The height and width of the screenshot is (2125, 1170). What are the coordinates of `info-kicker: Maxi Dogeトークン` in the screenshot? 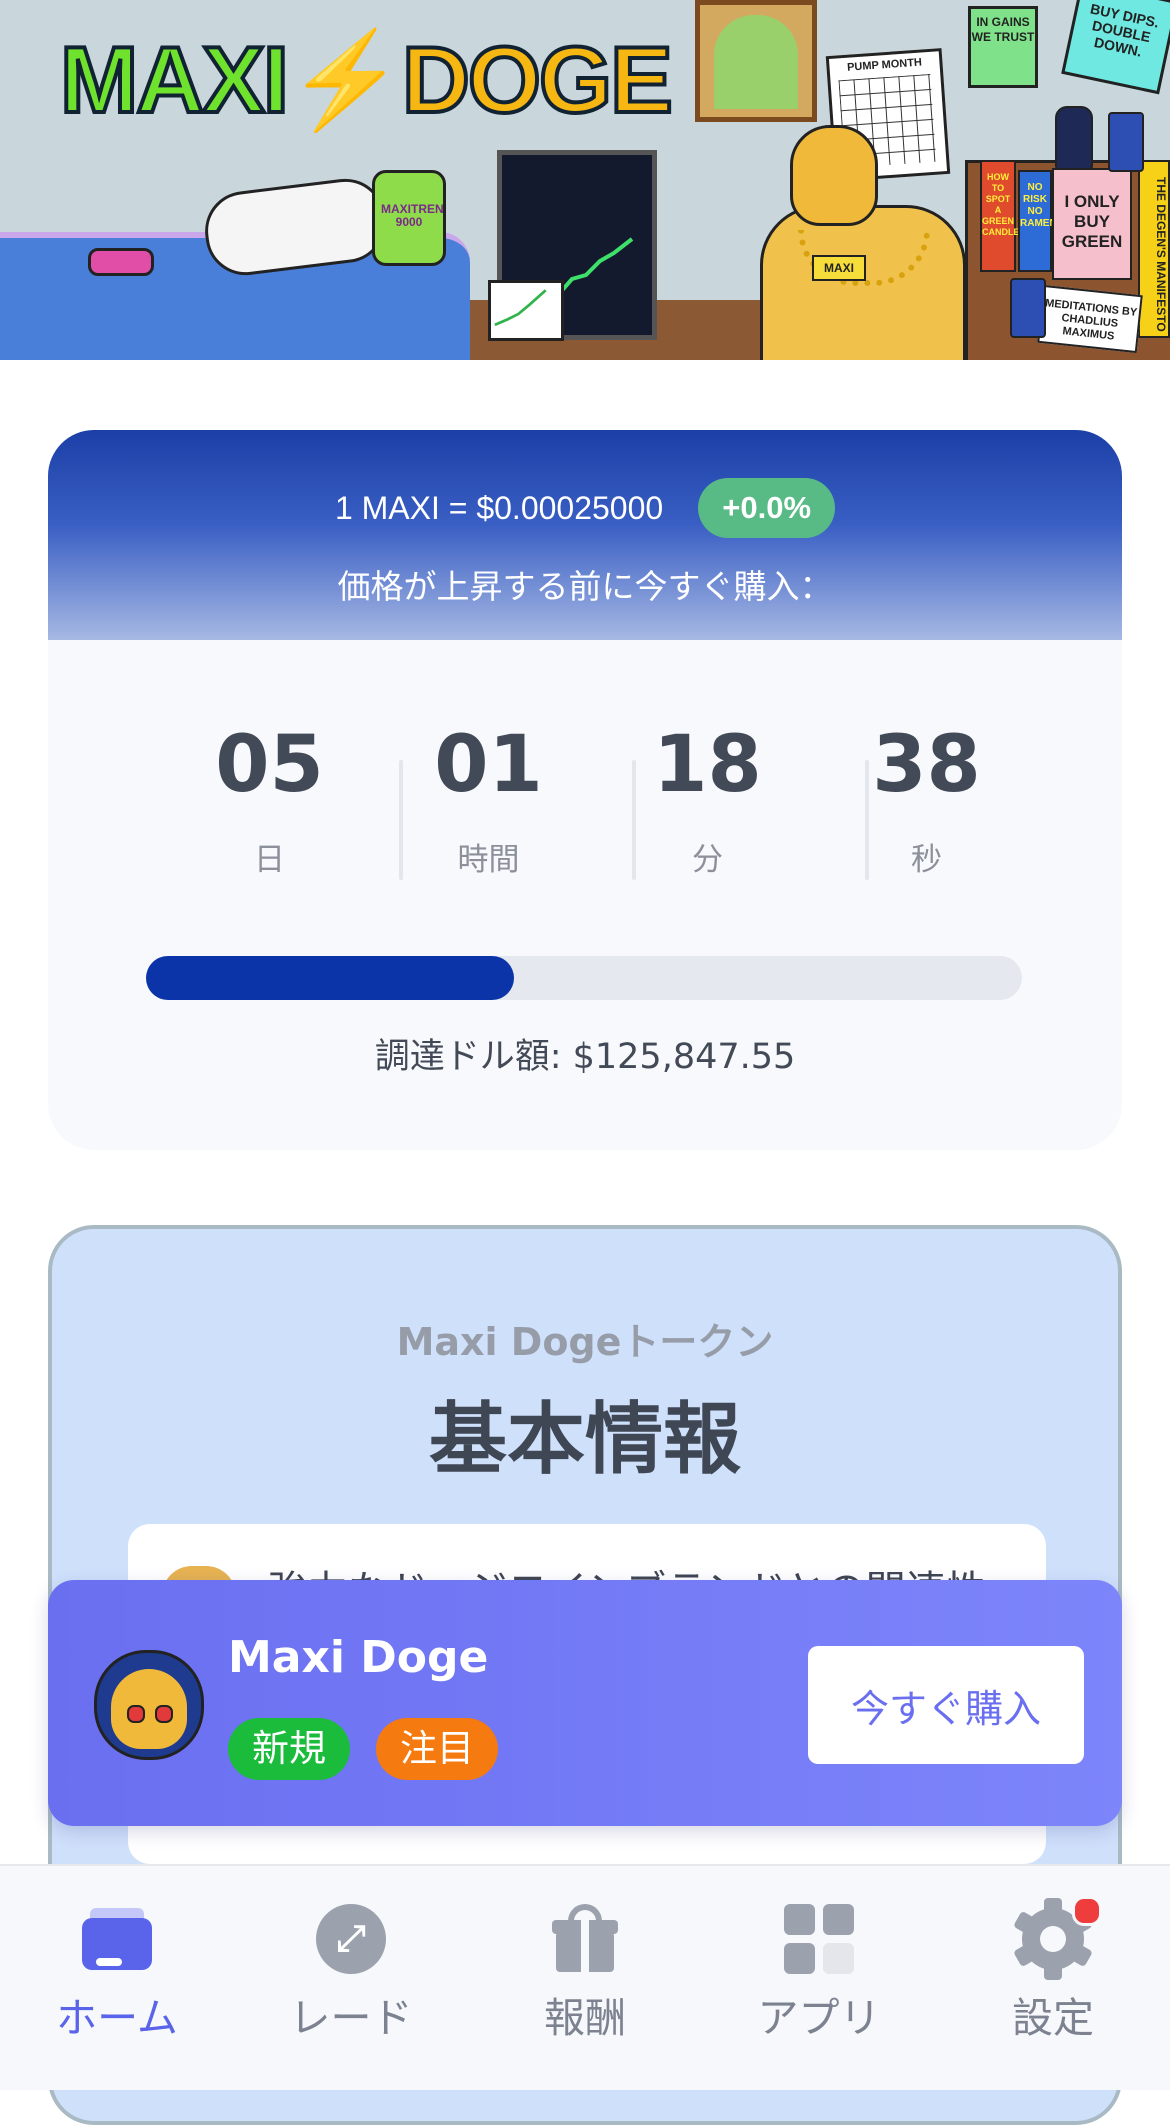 It's located at (585, 1342).